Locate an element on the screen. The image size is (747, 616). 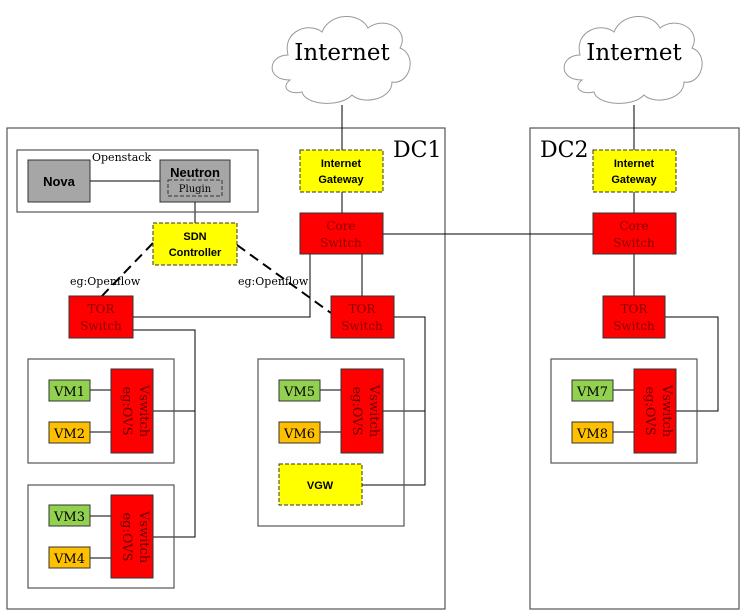
vswitch-3: Vswitch eg:OVS is located at coordinates (362, 411).